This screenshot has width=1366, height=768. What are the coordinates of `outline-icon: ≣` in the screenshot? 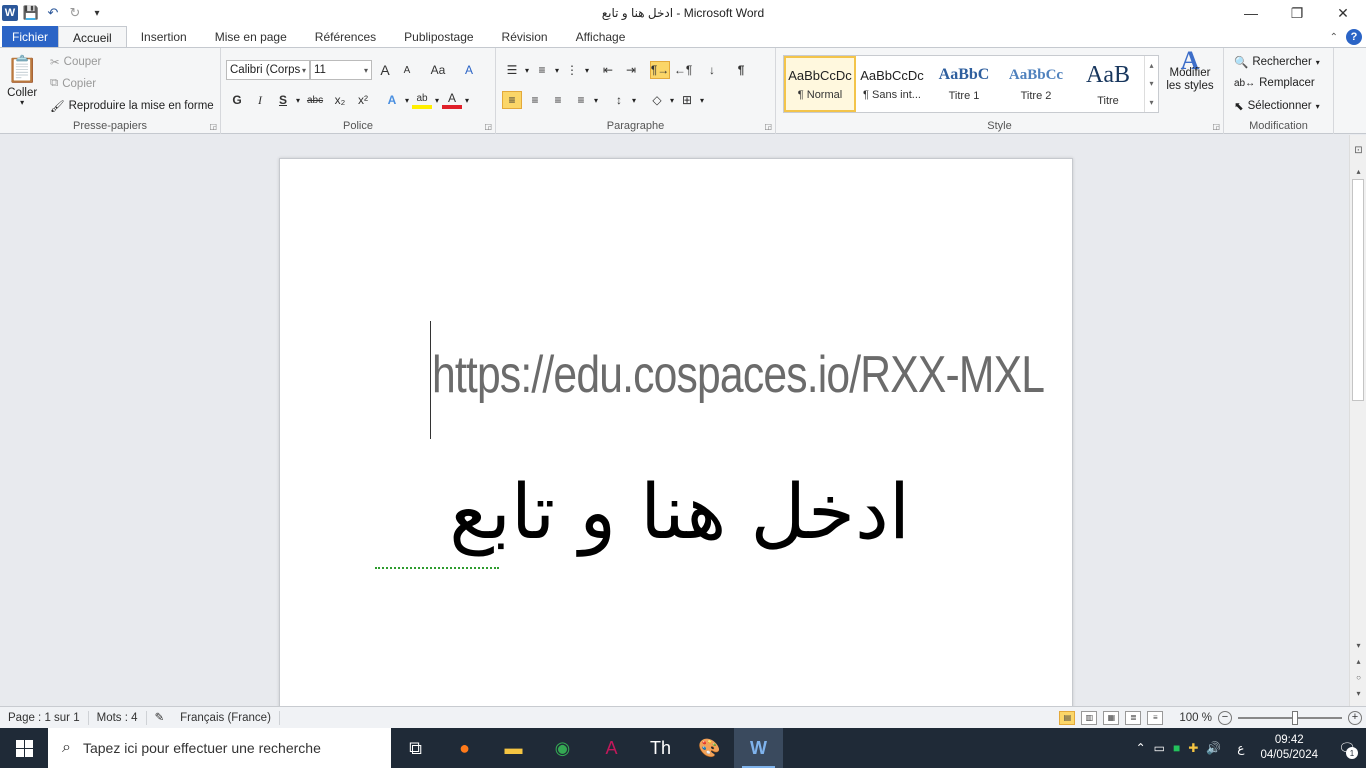 It's located at (1133, 717).